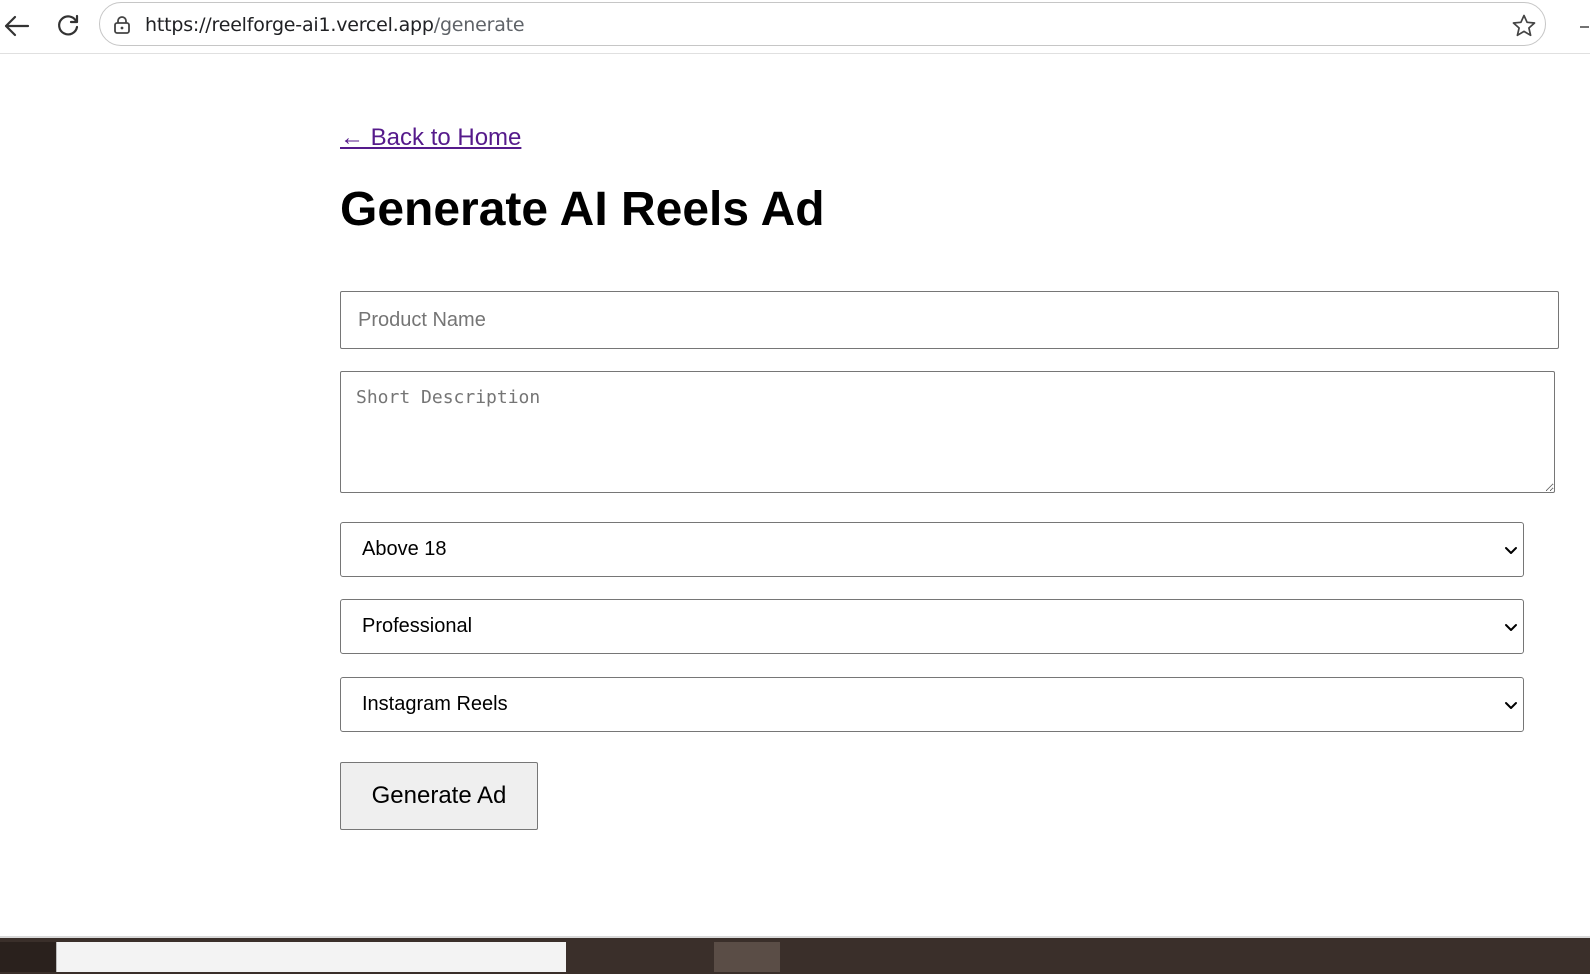  What do you see at coordinates (28, 957) in the screenshot?
I see `taskbar-start-button` at bounding box center [28, 957].